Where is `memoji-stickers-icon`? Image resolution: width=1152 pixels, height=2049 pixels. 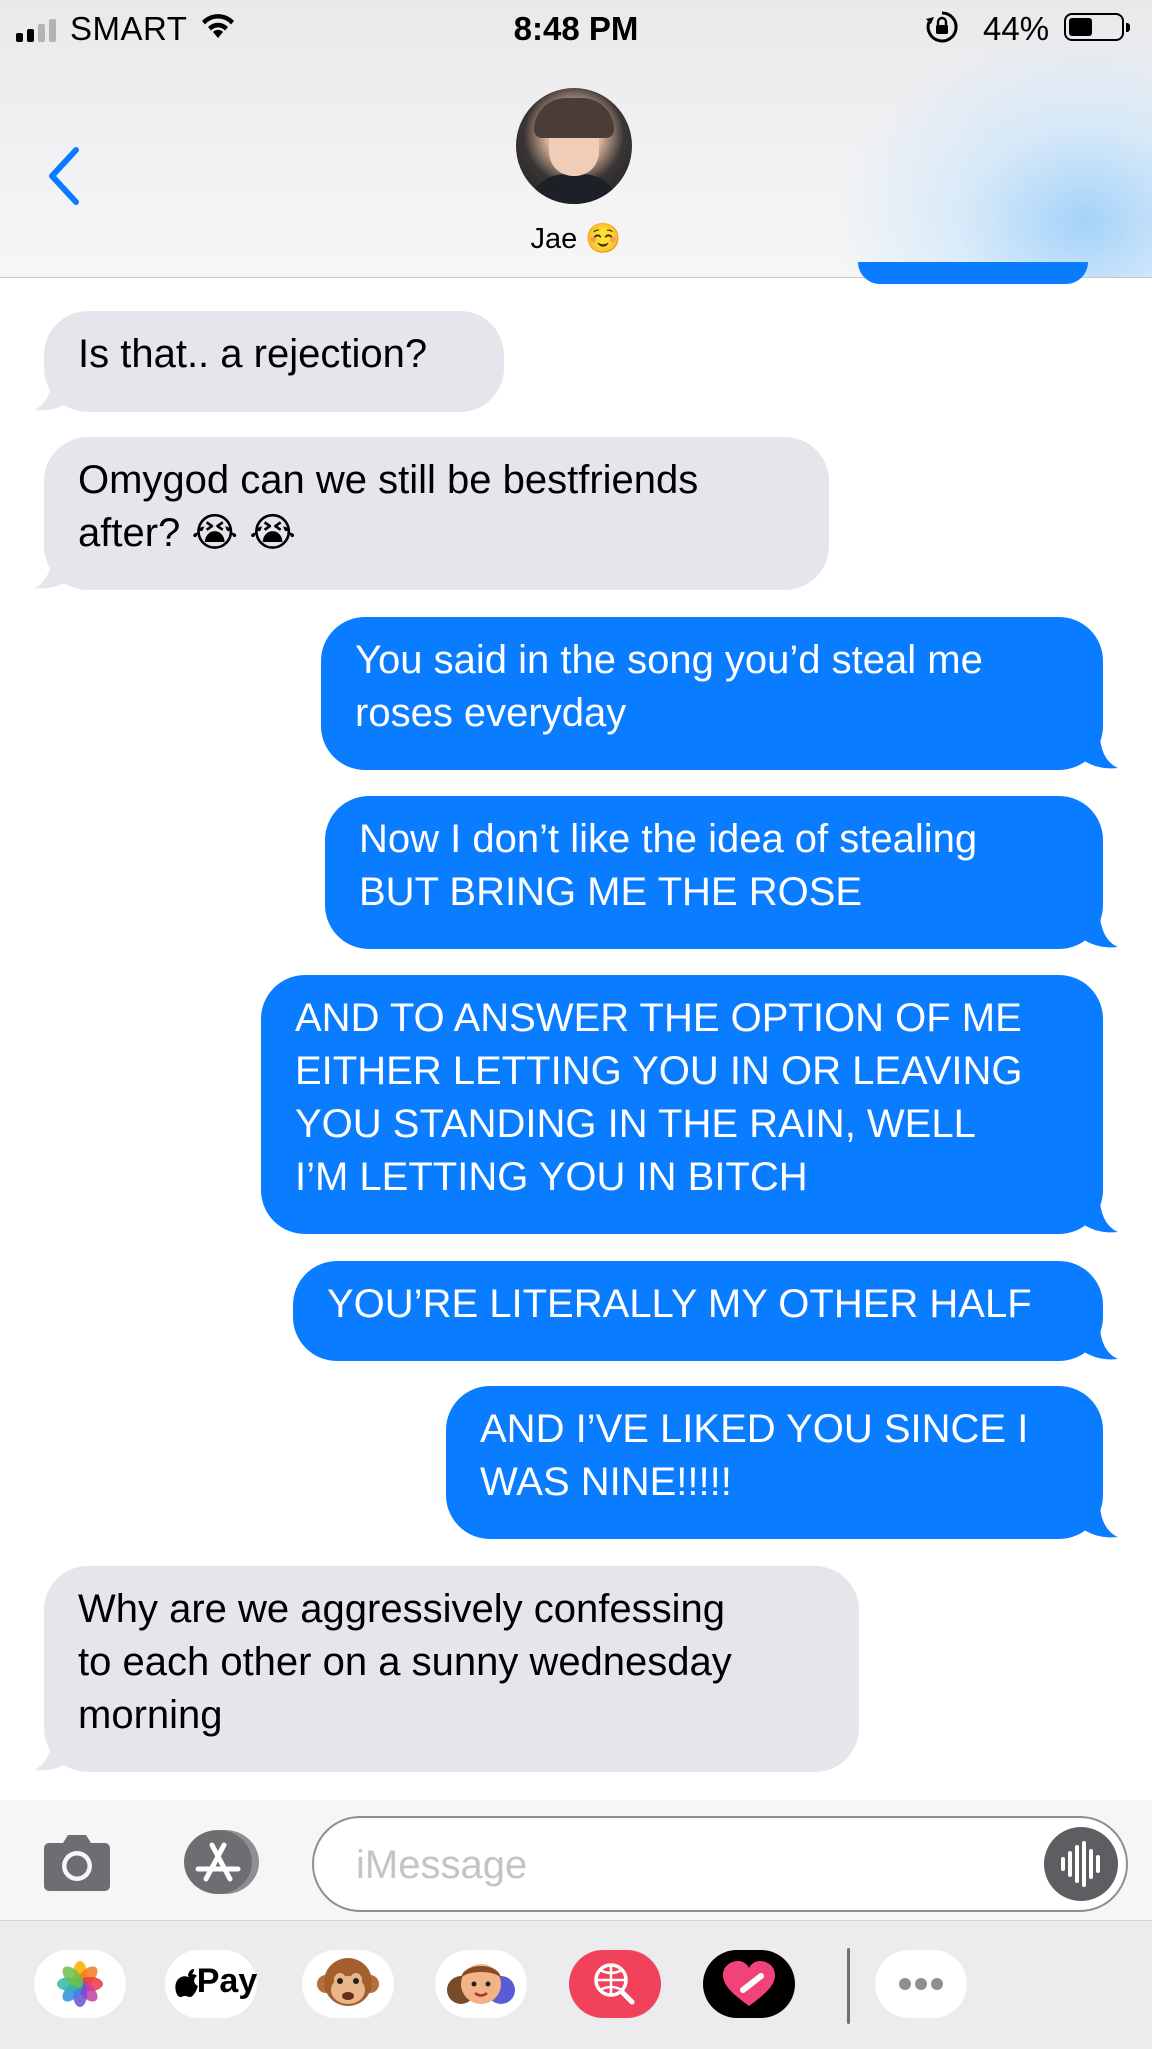
memoji-stickers-icon is located at coordinates (481, 1984).